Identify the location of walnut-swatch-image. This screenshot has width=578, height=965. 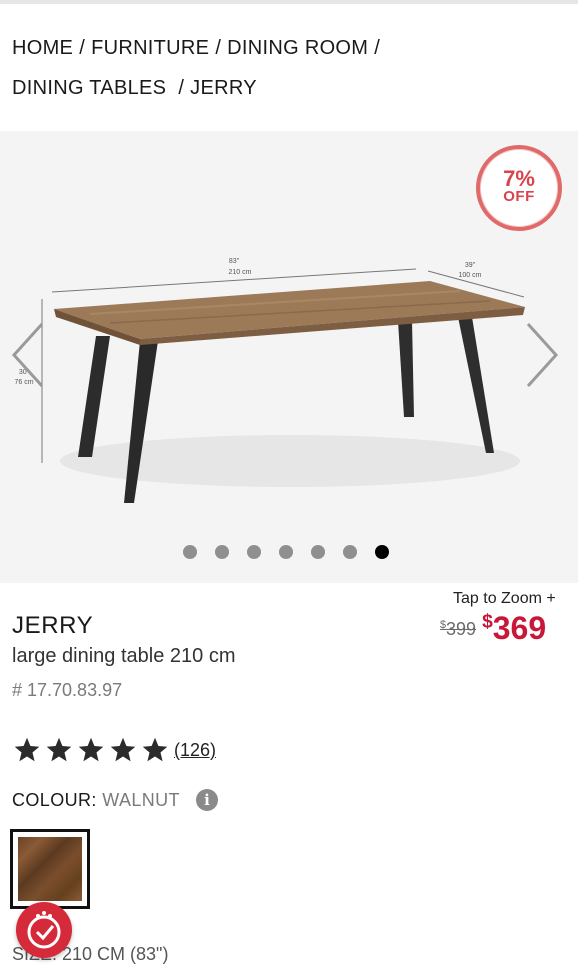
(50, 869).